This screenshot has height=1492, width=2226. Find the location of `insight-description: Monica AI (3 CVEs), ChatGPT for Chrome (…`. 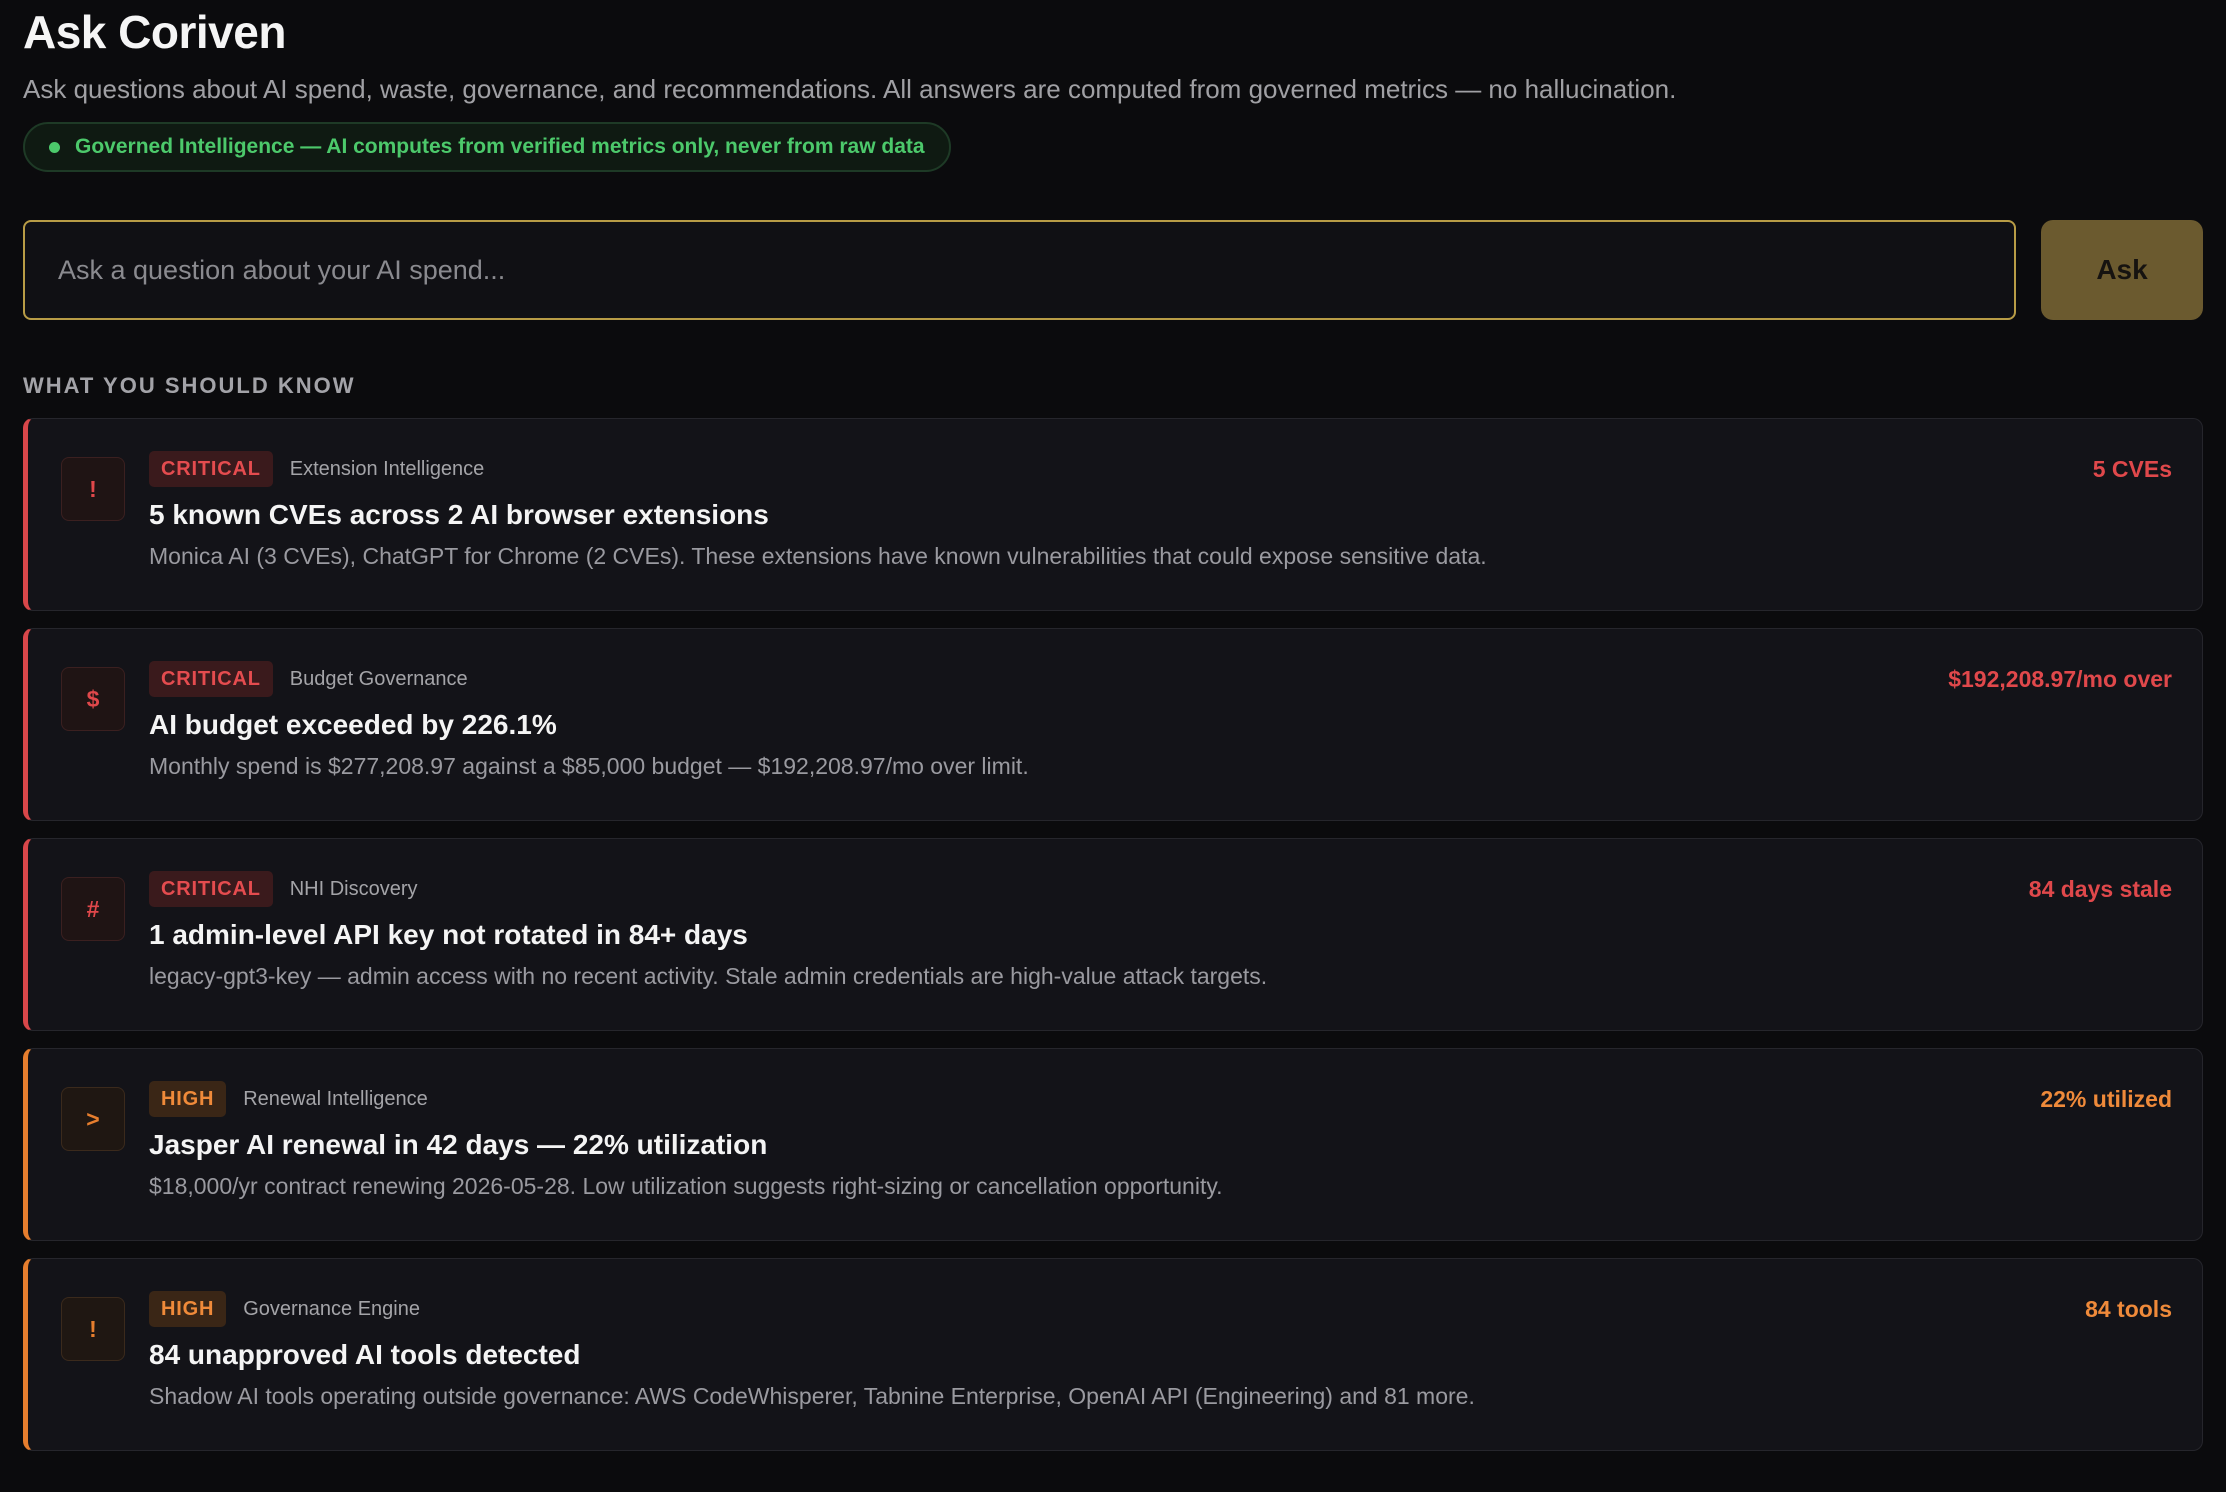

insight-description: Monica AI (3 CVEs), ChatGPT for Chrome (… is located at coordinates (818, 556).